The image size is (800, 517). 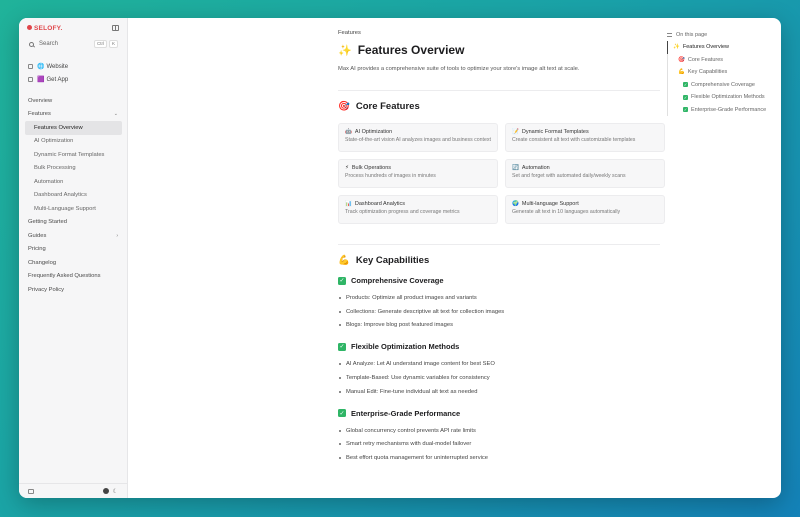 What do you see at coordinates (73, 263) in the screenshot?
I see `sidebar-item-changelog: Changelog` at bounding box center [73, 263].